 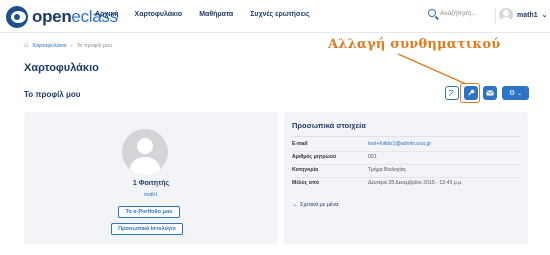 I want to click on edit-profile-button, so click(x=452, y=93).